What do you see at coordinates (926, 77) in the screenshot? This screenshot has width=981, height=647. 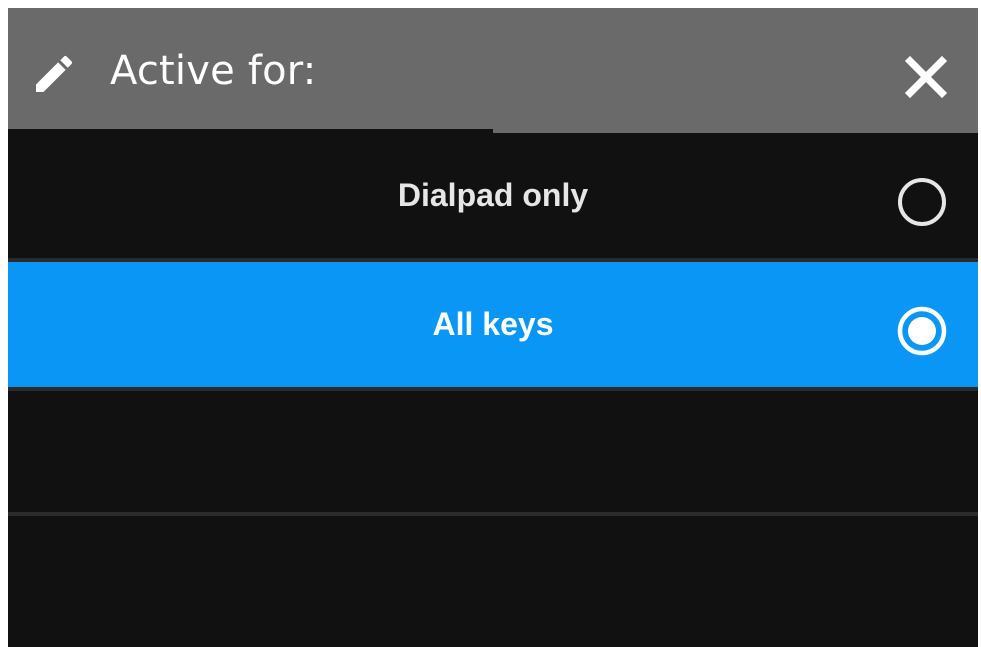 I see `close-icon` at bounding box center [926, 77].